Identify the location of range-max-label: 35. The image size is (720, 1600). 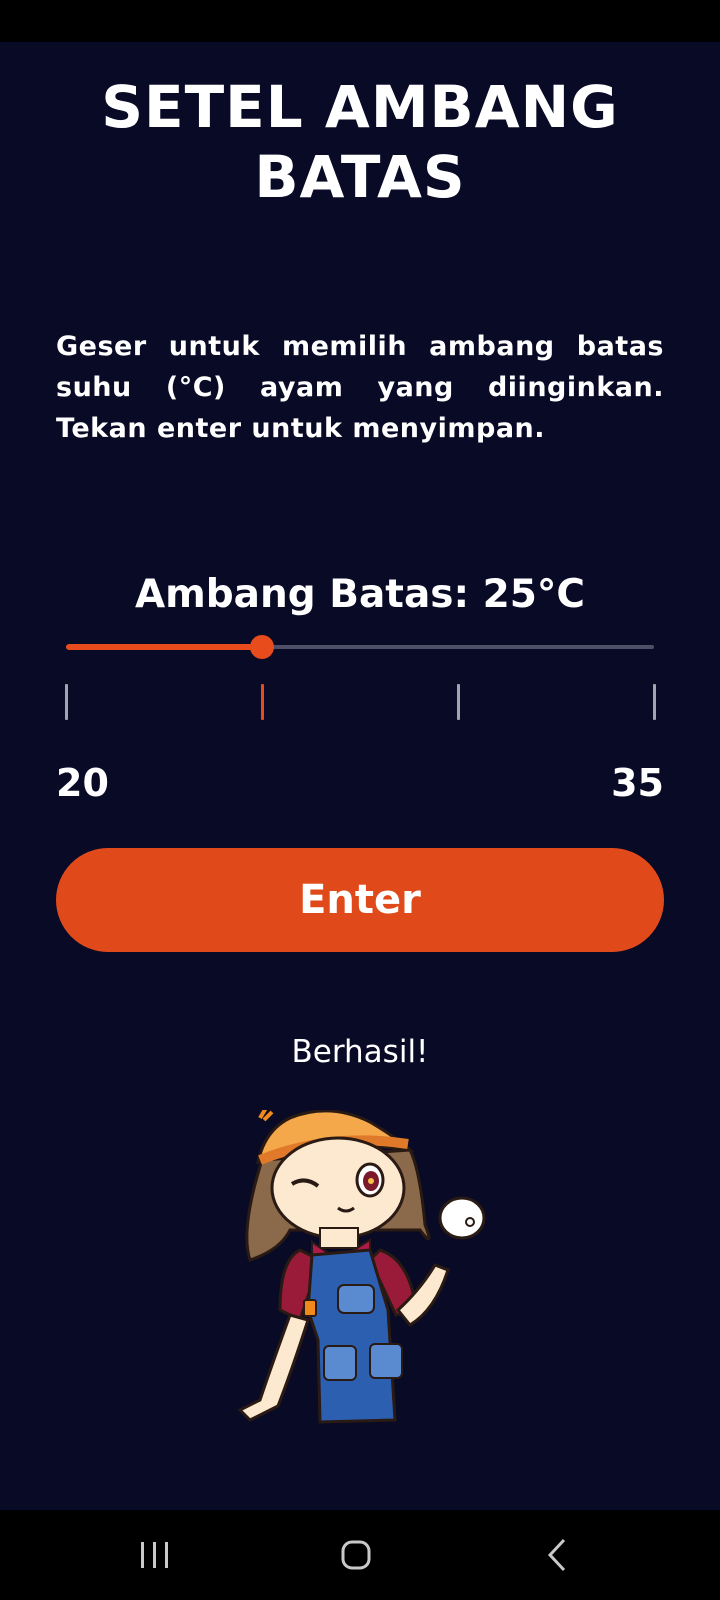
(637, 783).